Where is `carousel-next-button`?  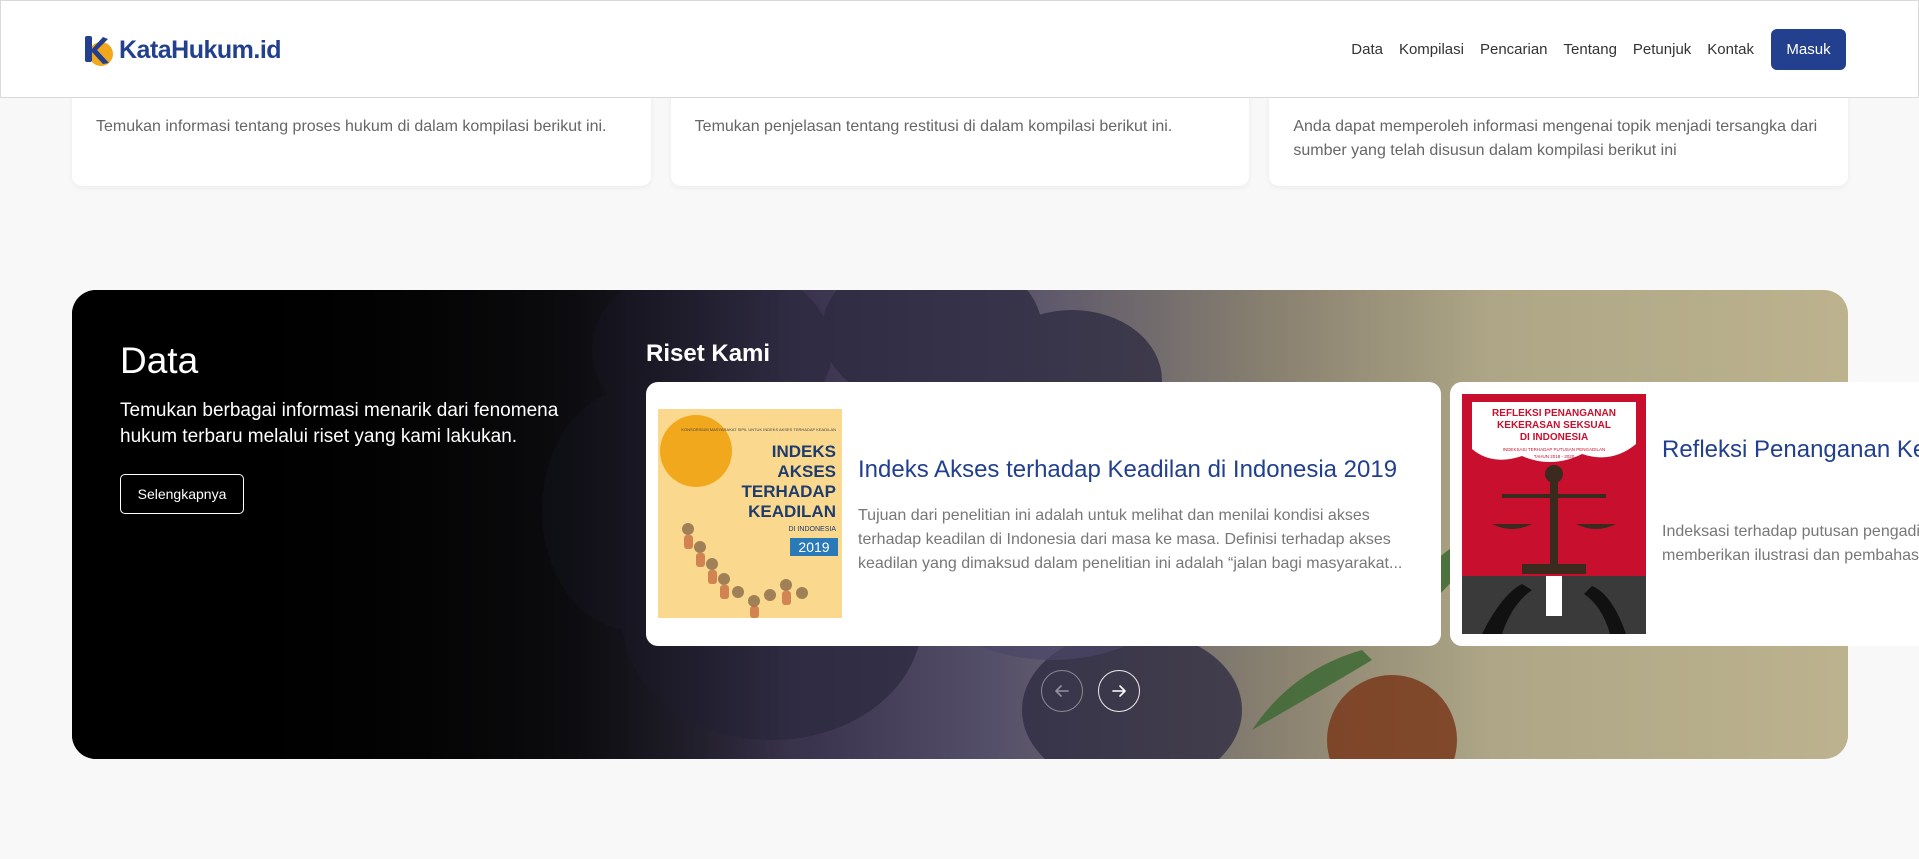 carousel-next-button is located at coordinates (1119, 691).